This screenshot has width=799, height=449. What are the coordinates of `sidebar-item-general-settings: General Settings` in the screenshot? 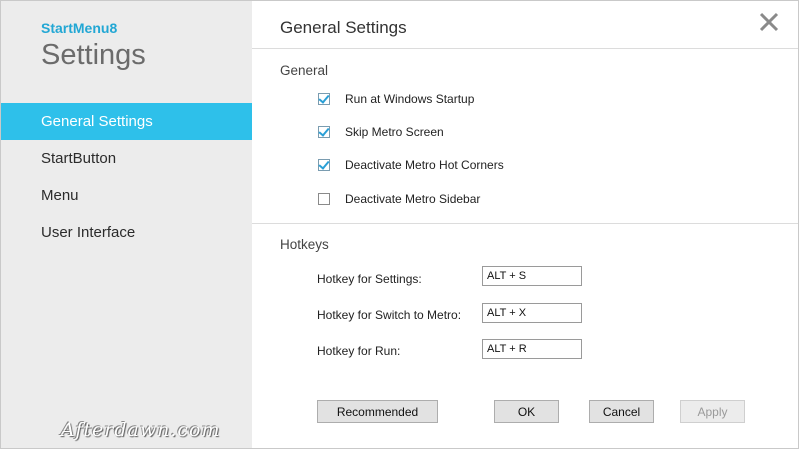 It's located at (126, 121).